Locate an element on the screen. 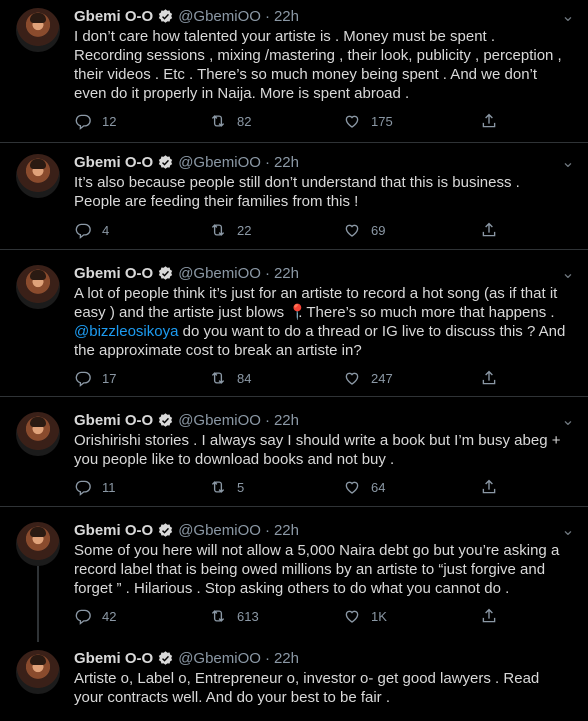 Image resolution: width=588 pixels, height=721 pixels. retweet-button: 84 is located at coordinates (230, 378).